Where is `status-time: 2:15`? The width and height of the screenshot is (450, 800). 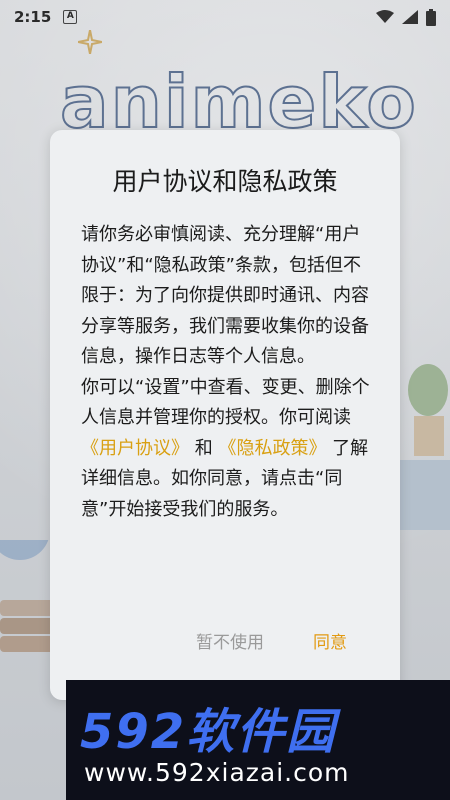 status-time: 2:15 is located at coordinates (33, 17).